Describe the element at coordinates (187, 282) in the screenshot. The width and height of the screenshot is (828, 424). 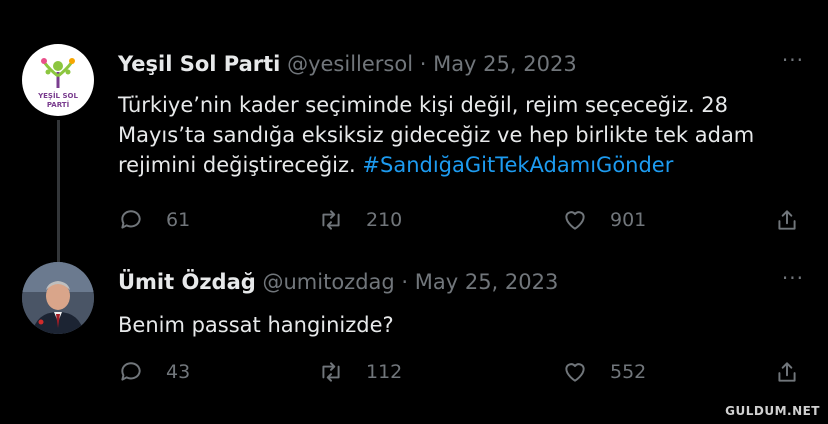
I see `display-name: Ümit Özdağ` at that location.